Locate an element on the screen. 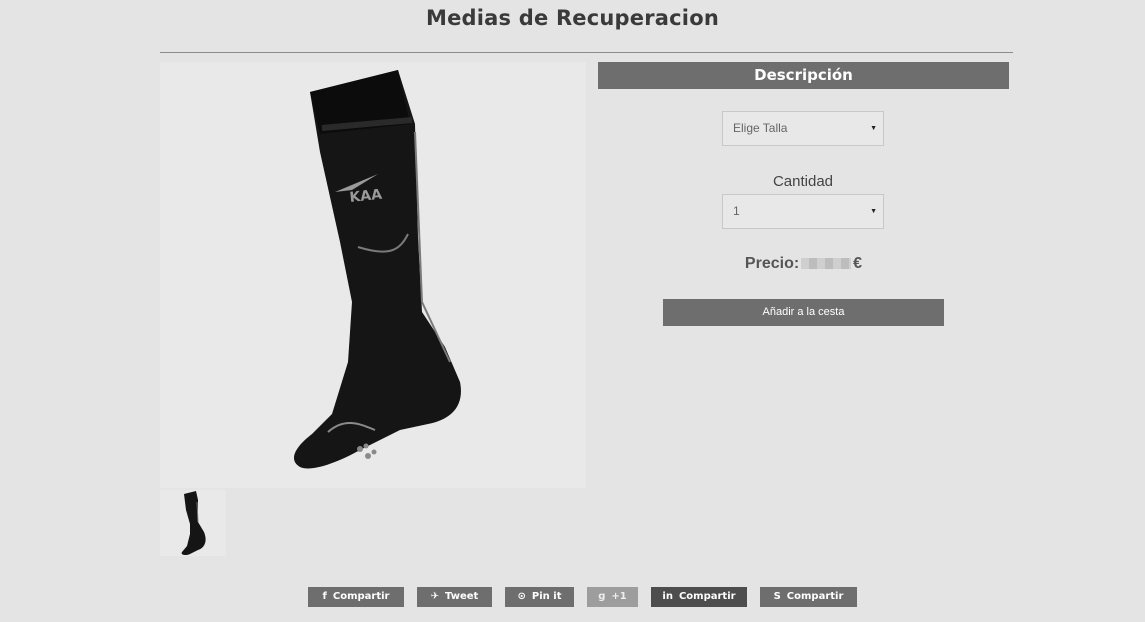 The height and width of the screenshot is (622, 1145). product-thumbnail is located at coordinates (193, 523).